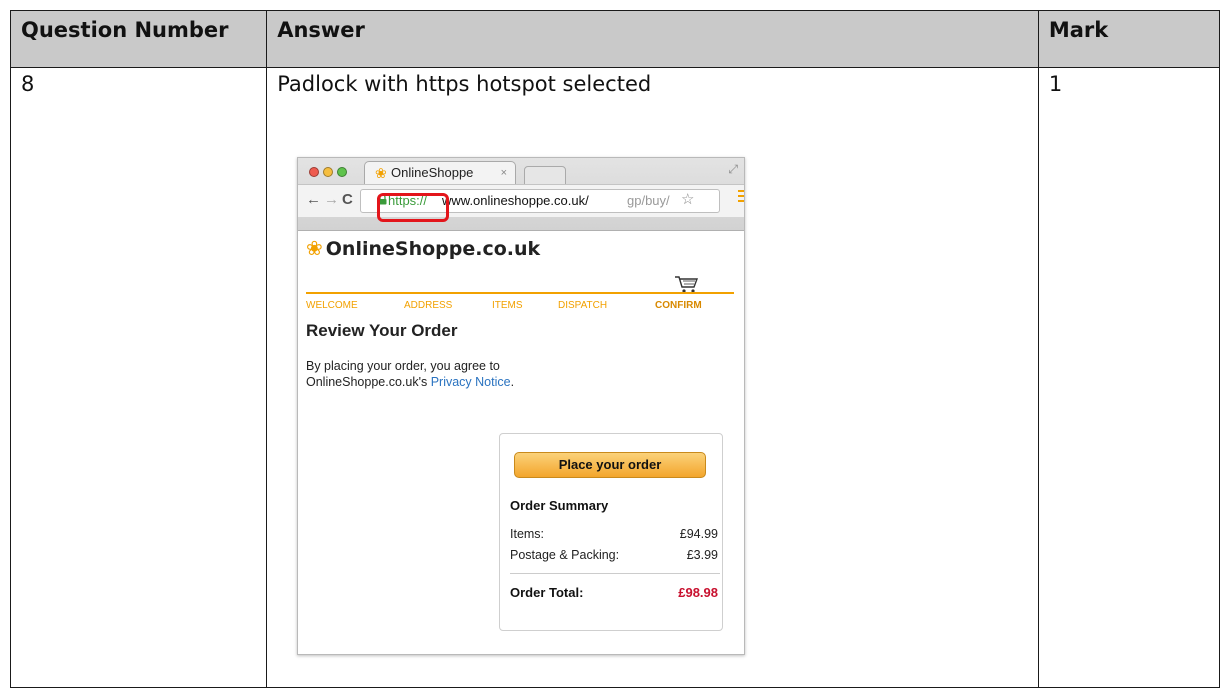 This screenshot has height=688, width=1230. What do you see at coordinates (382, 330) in the screenshot?
I see `review-order-heading: Review Your Order` at bounding box center [382, 330].